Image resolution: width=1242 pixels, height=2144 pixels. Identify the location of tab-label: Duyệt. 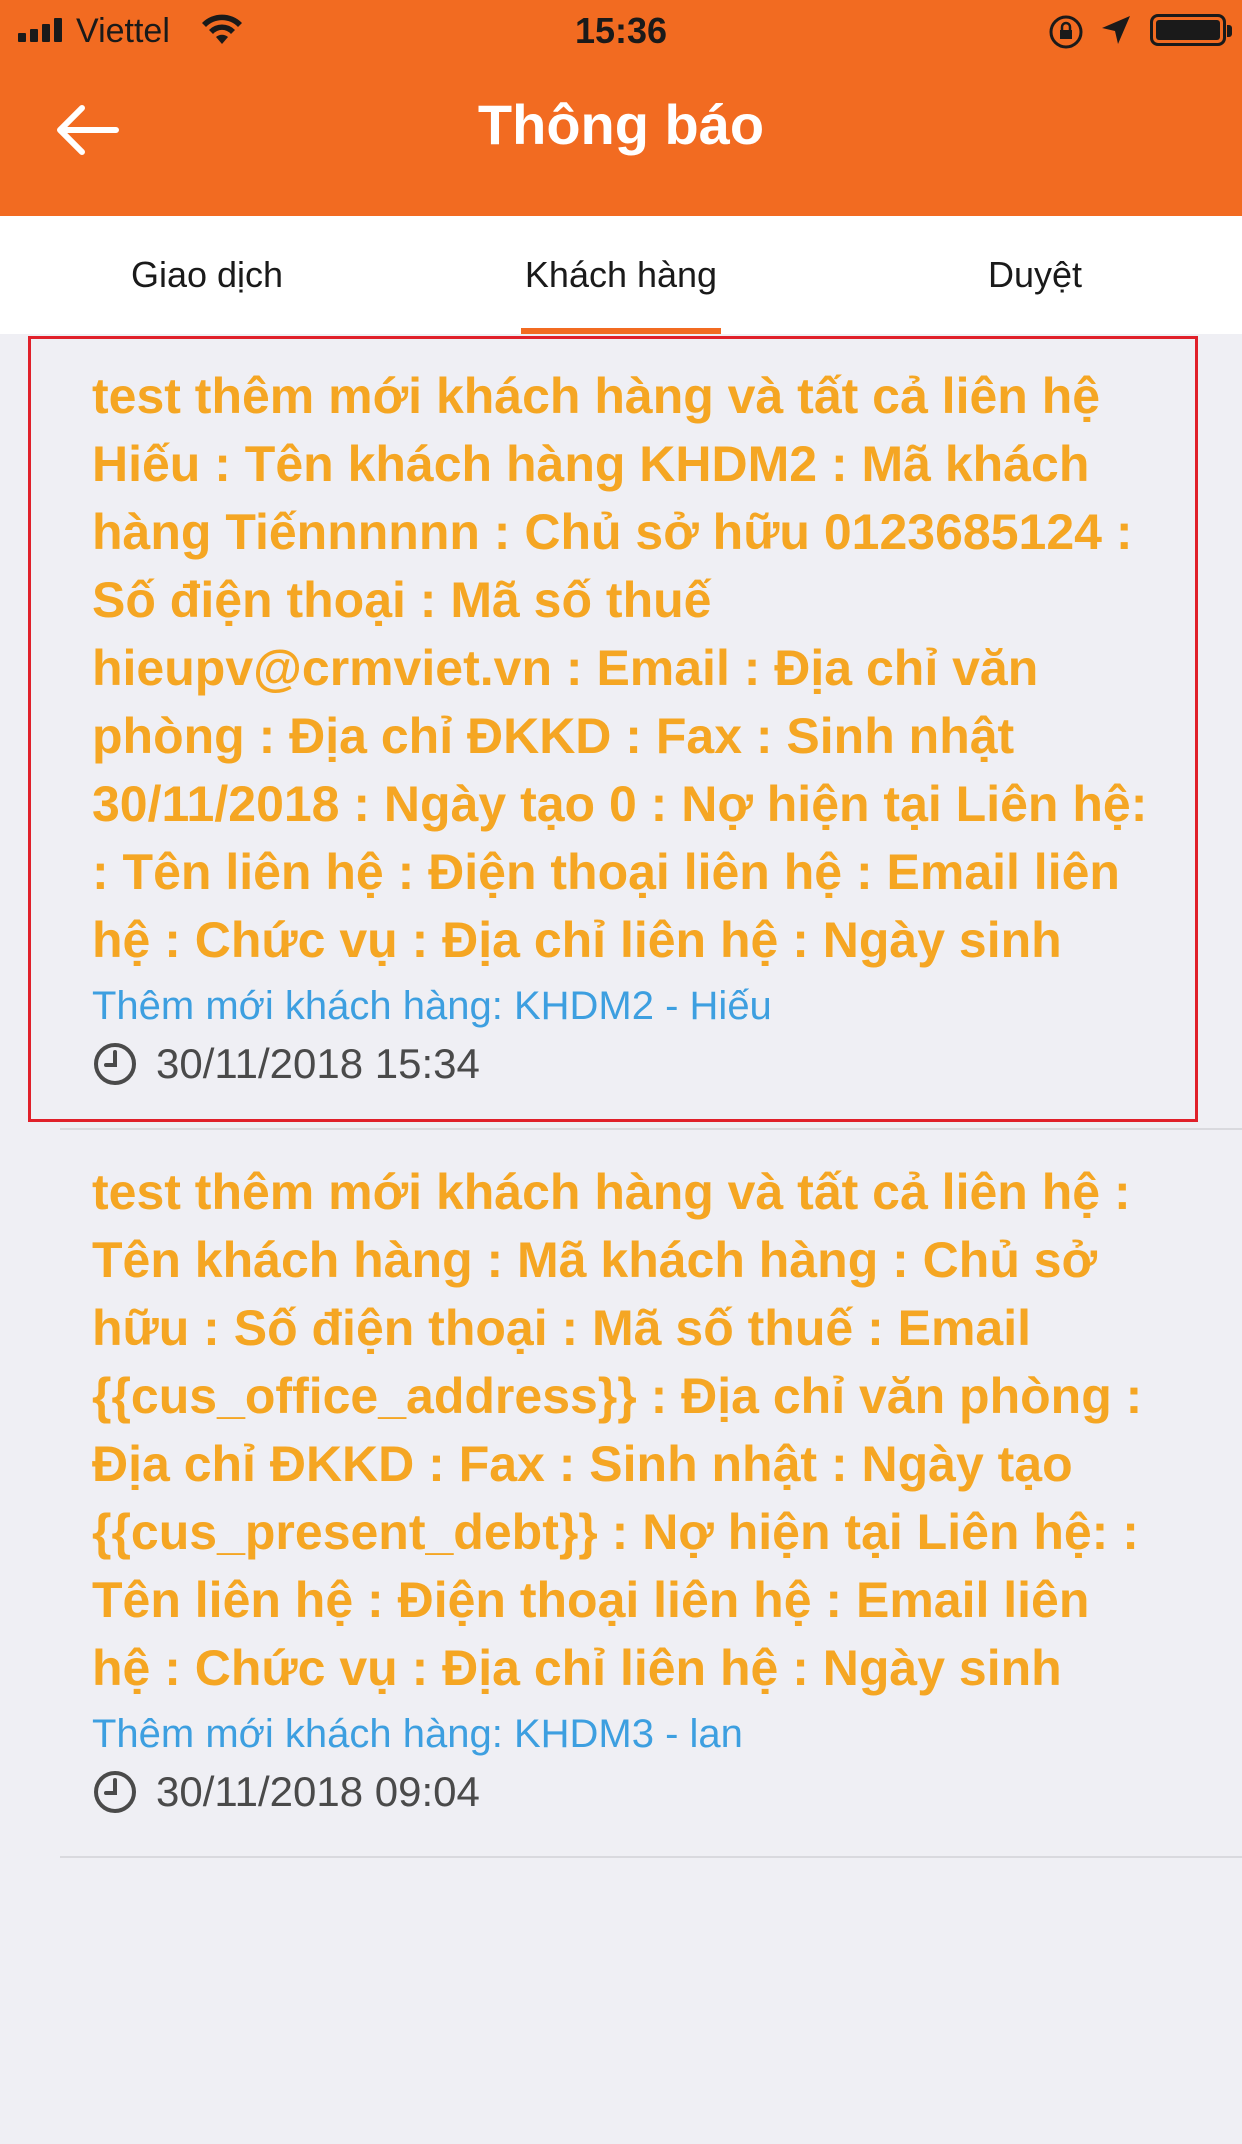
(1035, 274).